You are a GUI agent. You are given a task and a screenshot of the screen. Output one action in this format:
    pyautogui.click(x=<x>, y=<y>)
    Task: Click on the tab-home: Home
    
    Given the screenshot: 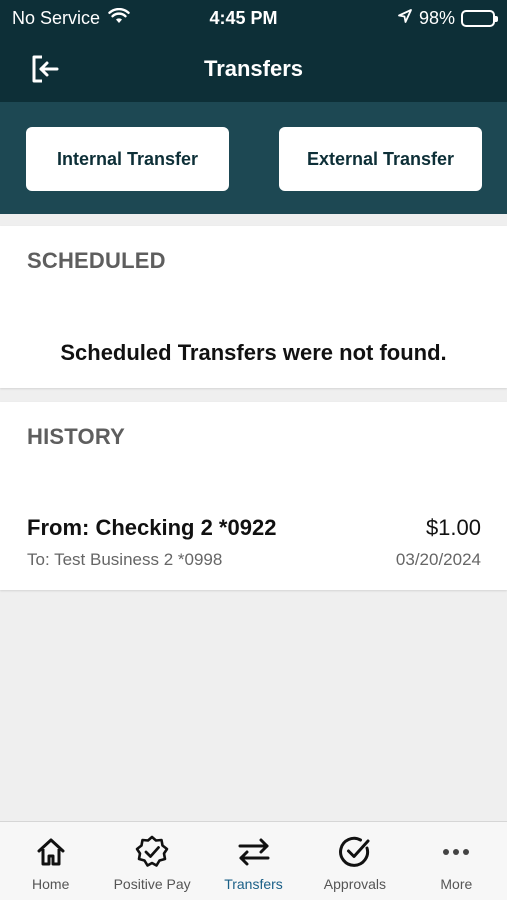 What is the action you would take?
    pyautogui.click(x=50, y=861)
    